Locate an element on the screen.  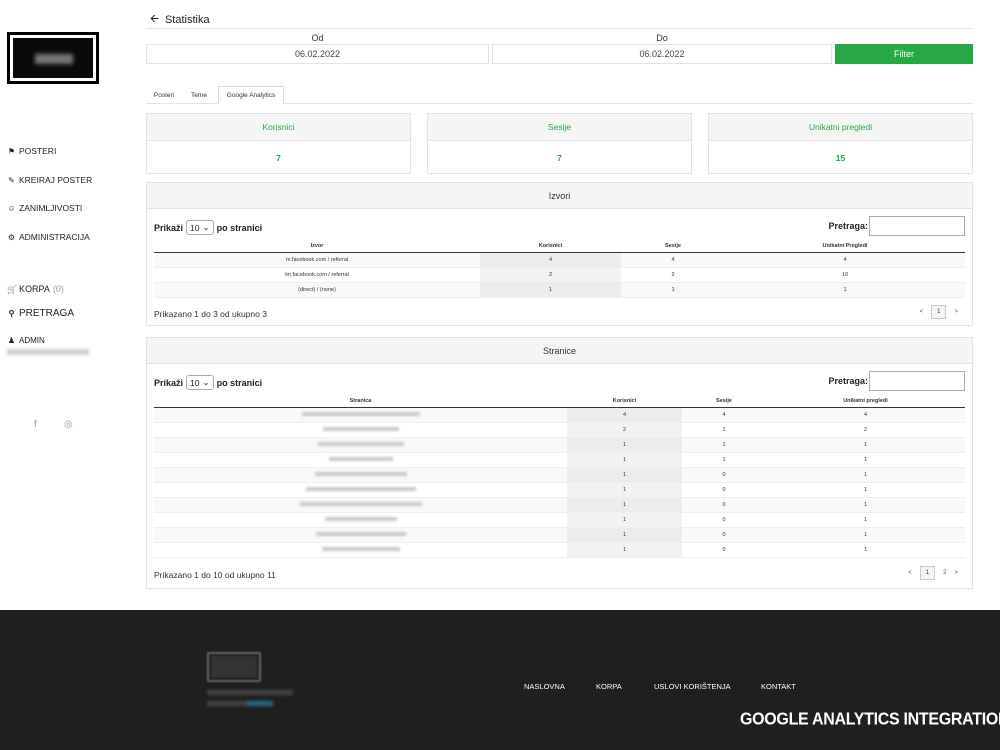
sidebar-item-administracija: ⚙ ADMINISTRACIJA is located at coordinates (48, 237).